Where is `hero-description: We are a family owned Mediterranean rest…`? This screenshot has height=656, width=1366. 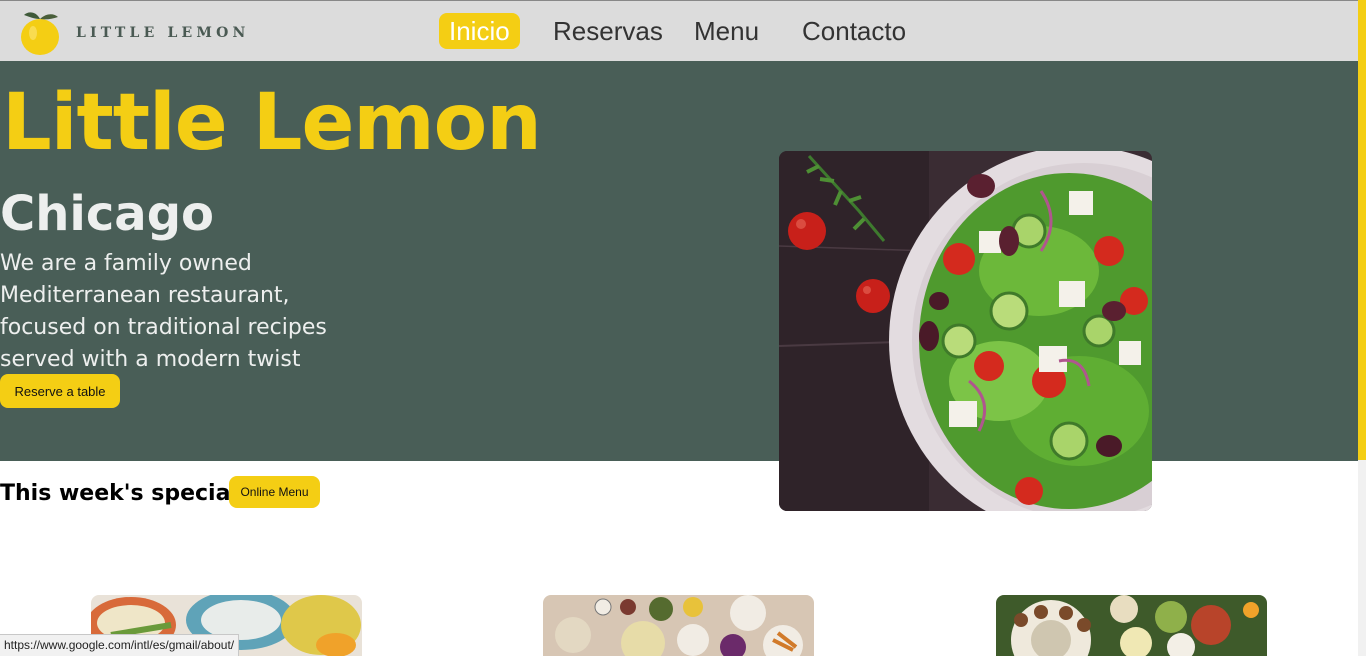
hero-description: We are a family owned Mediterranean rest… is located at coordinates (163, 311).